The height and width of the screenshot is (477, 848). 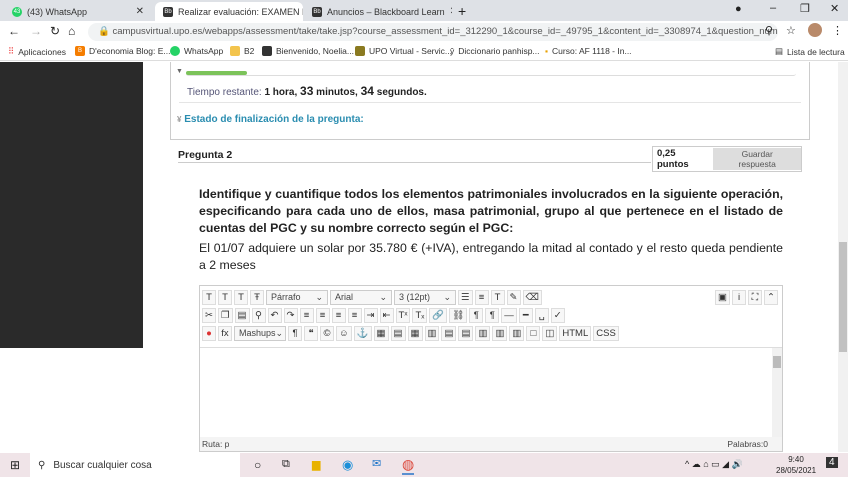 What do you see at coordinates (791, 30) in the screenshot?
I see `bookmark-star-icon: ☆` at bounding box center [791, 30].